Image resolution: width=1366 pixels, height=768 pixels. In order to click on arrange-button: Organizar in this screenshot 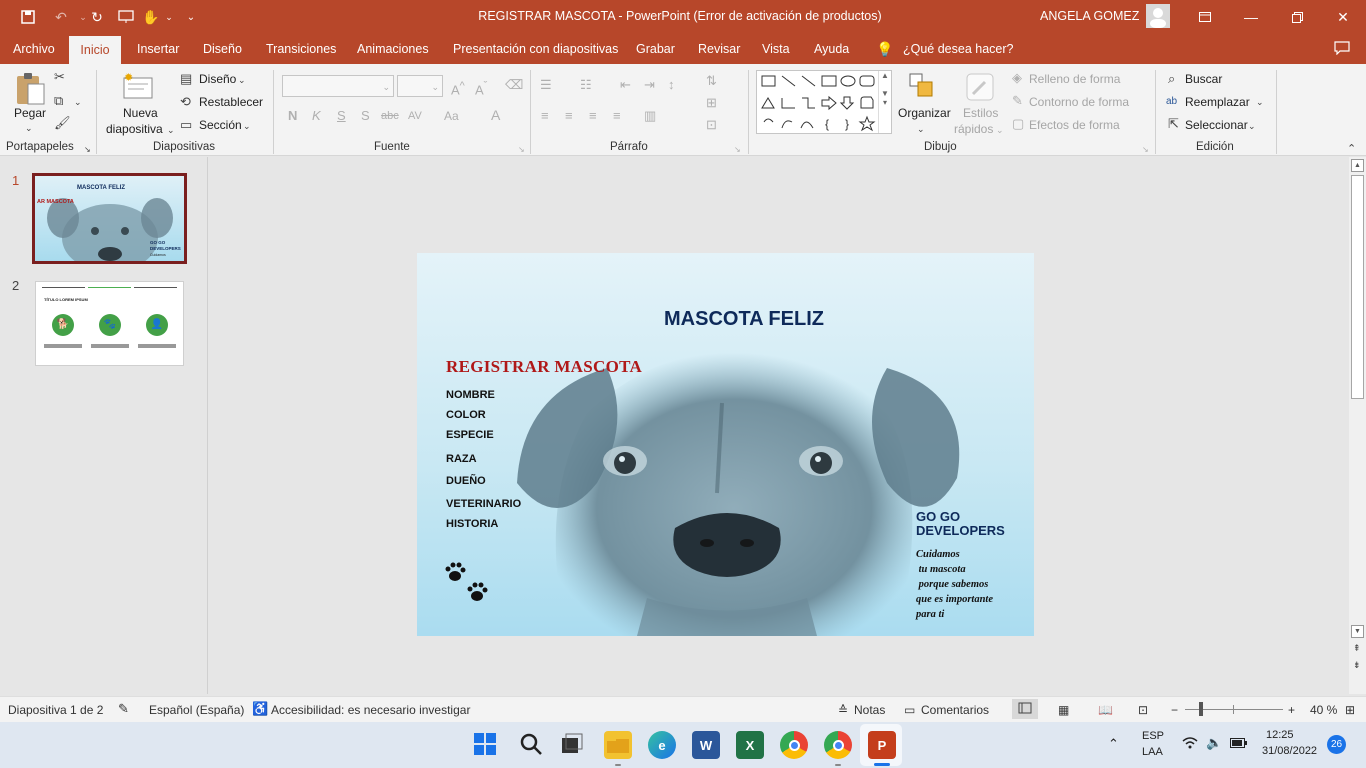, I will do `click(924, 113)`.